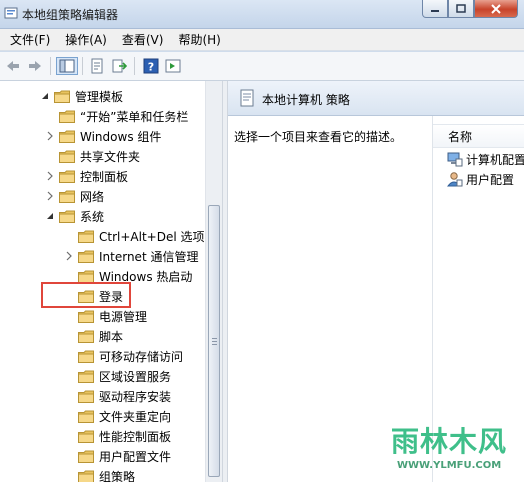 Image resolution: width=524 pixels, height=482 pixels. I want to click on tree-node-label: 文件夹重定向, so click(135, 416).